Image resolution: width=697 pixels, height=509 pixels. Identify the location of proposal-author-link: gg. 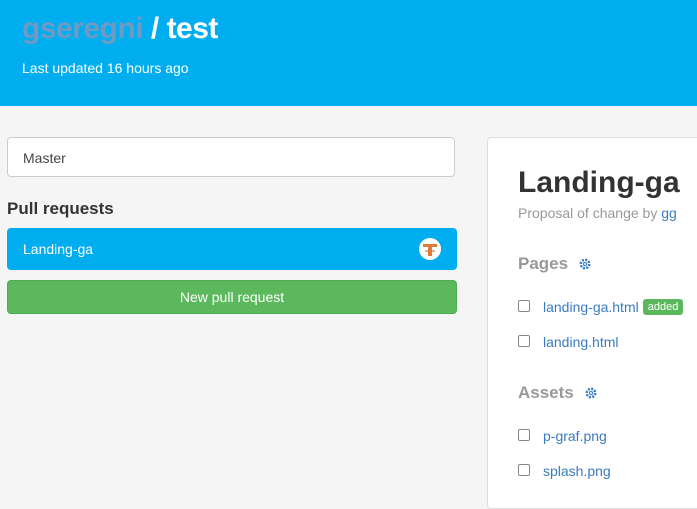
(669, 213).